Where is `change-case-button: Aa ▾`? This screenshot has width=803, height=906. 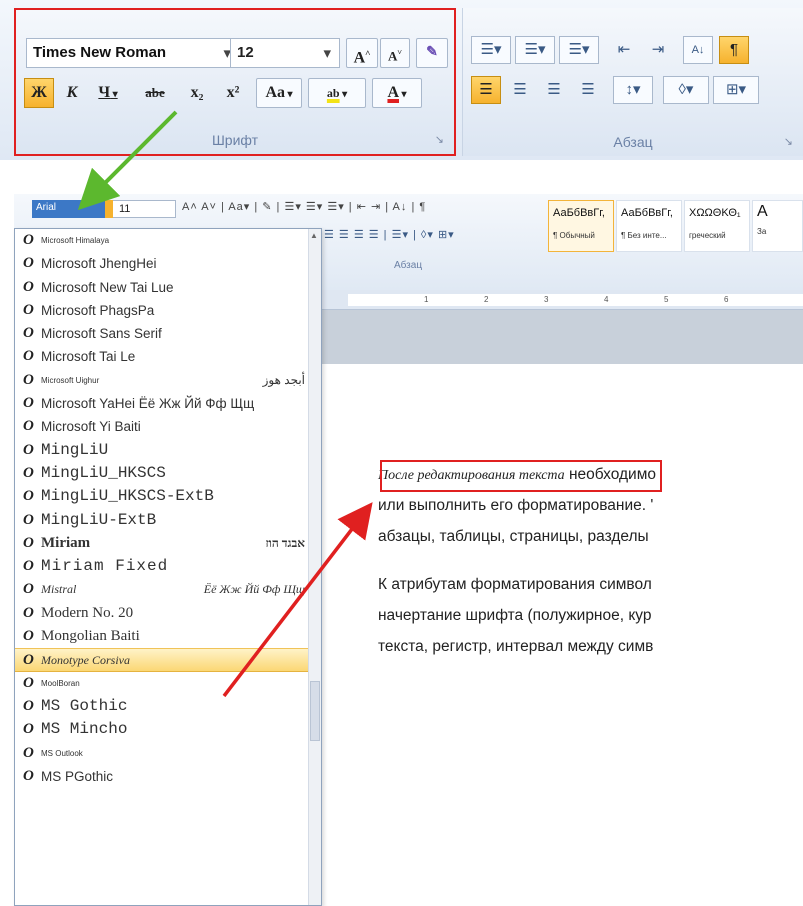 change-case-button: Aa ▾ is located at coordinates (279, 93).